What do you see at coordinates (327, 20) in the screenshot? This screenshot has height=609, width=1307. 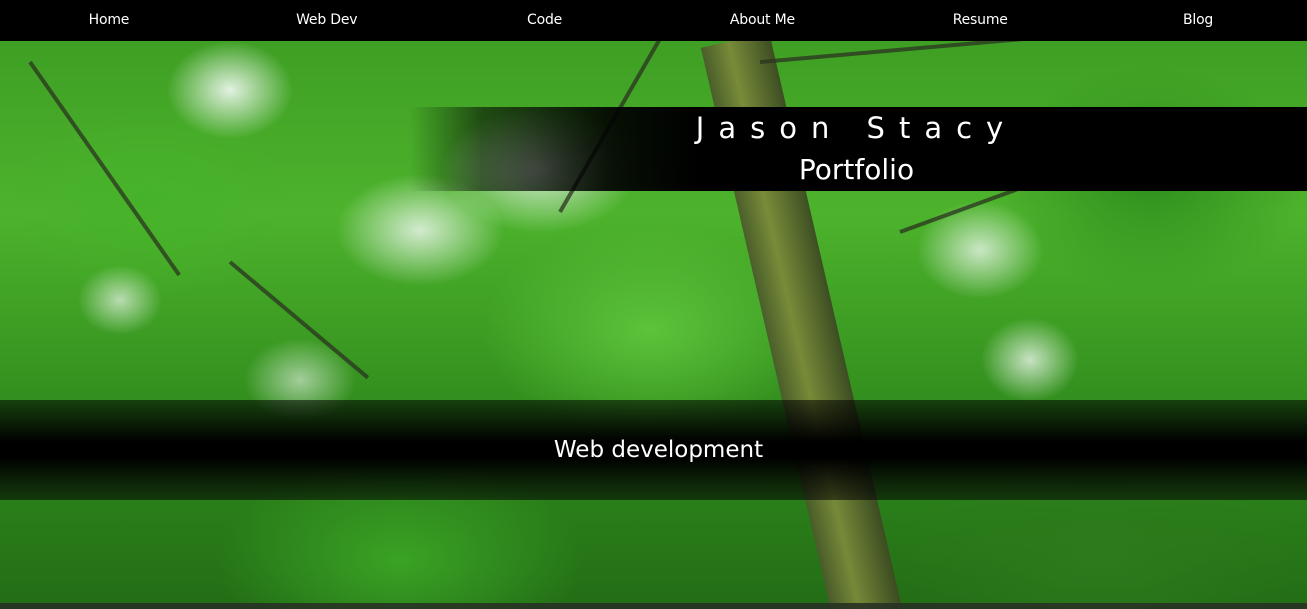 I see `nav-item-web-dev: Web Dev` at bounding box center [327, 20].